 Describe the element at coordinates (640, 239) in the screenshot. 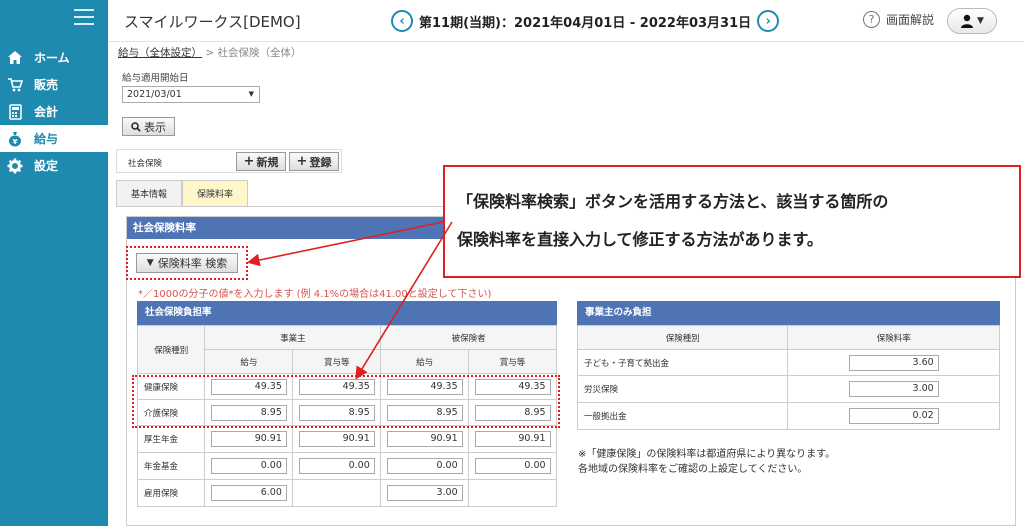

I see `callout-line: 保険料率を直接入力して修正する方法があります。` at that location.